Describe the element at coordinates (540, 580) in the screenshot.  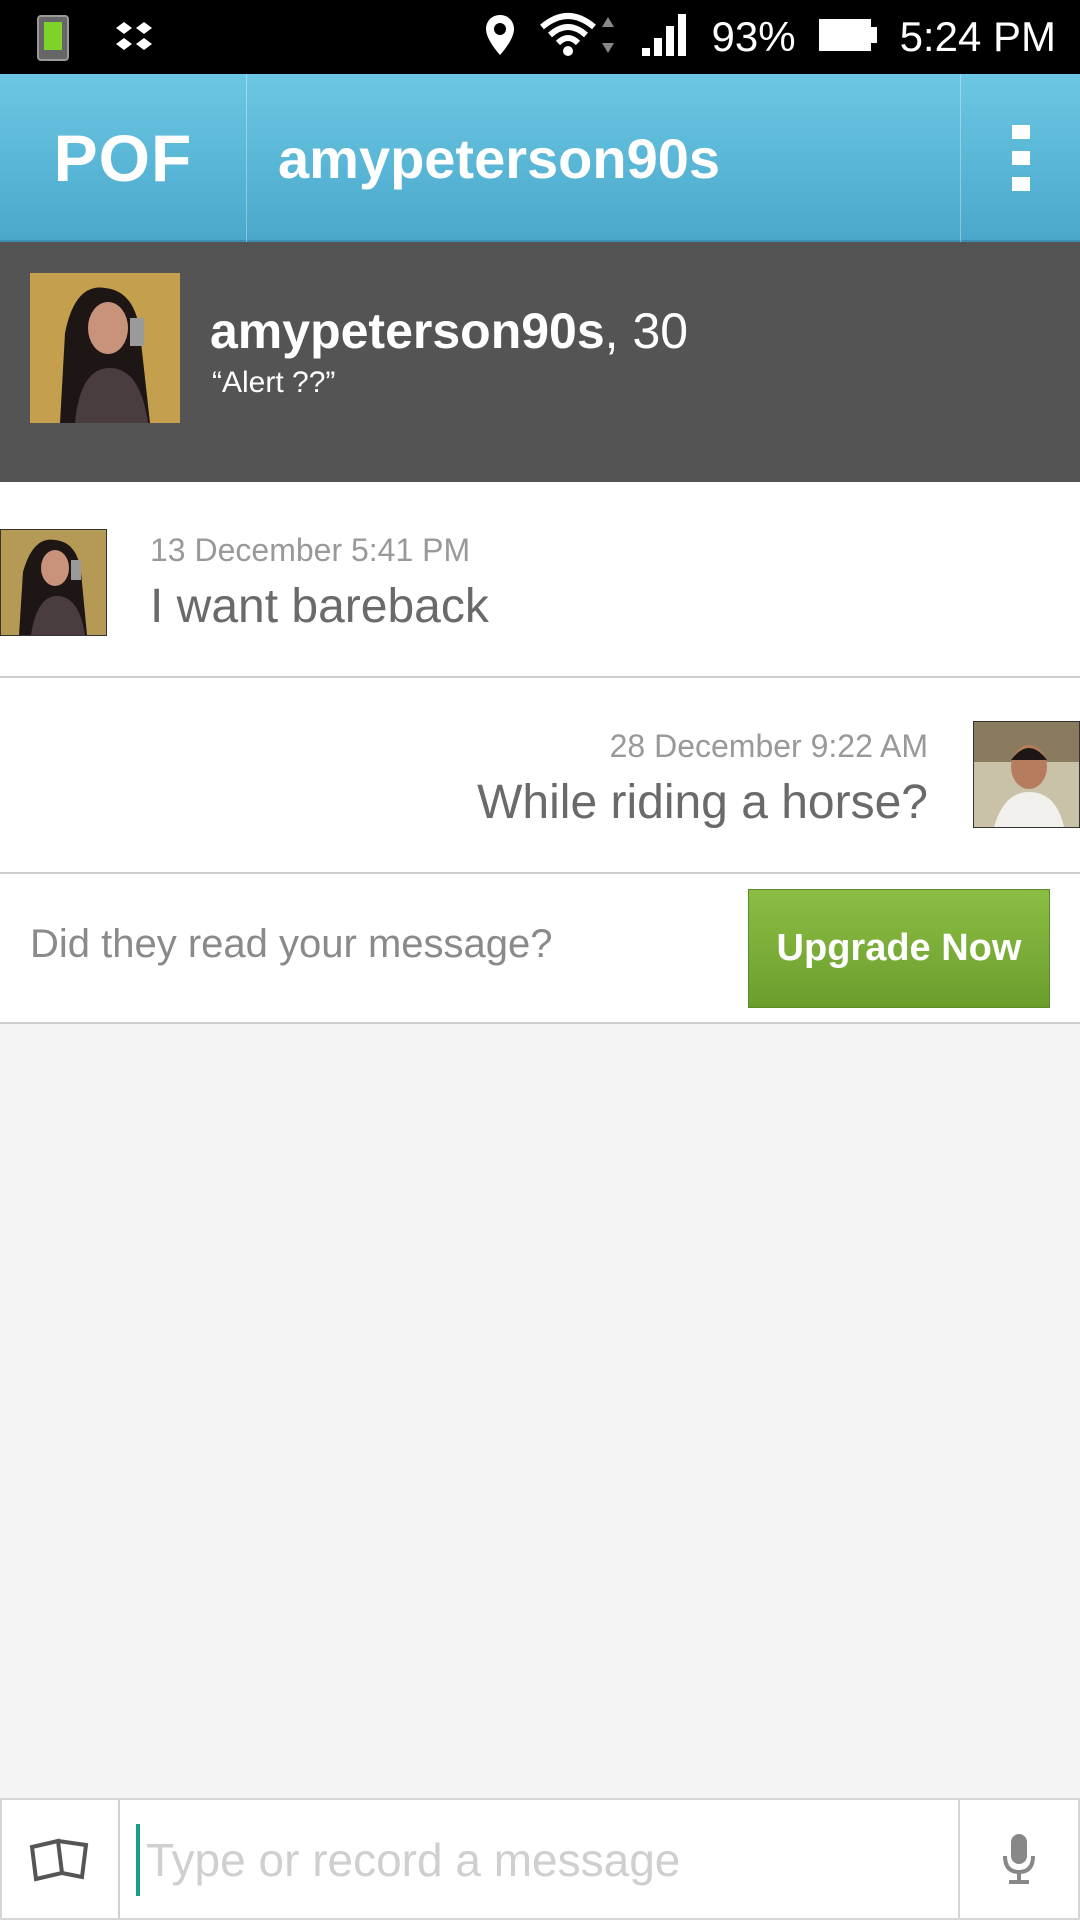
I see `message-item: 13 December 5:41 PM I want bareback` at that location.